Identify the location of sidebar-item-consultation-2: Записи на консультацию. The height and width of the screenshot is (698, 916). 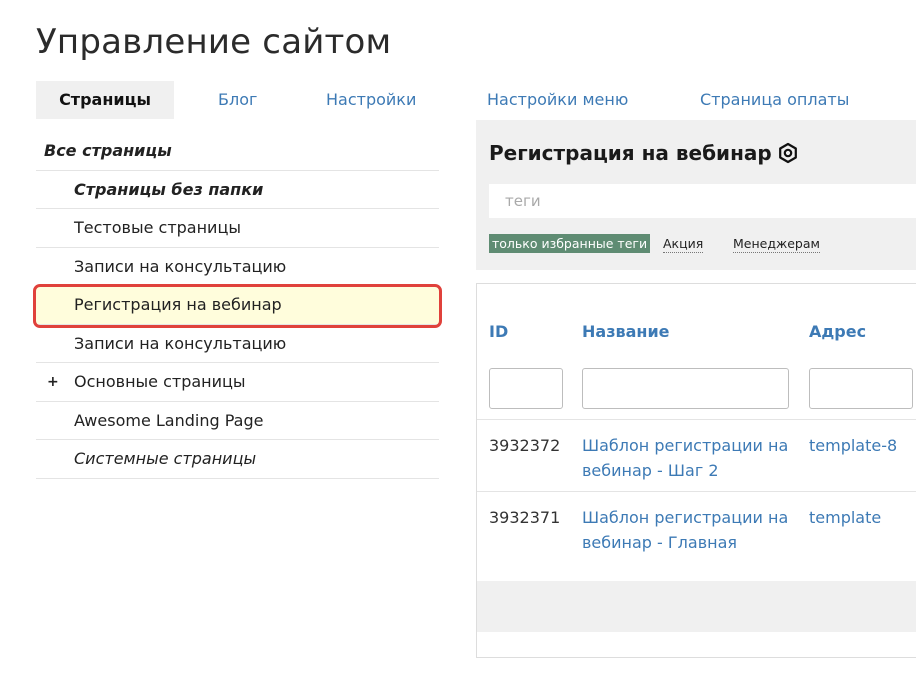
(237, 344).